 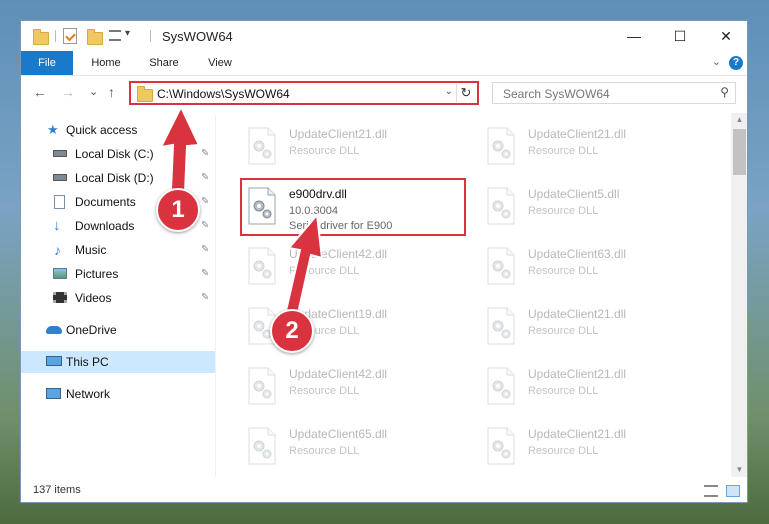 I want to click on file-name: UpdateClient5.dll, so click(x=574, y=194).